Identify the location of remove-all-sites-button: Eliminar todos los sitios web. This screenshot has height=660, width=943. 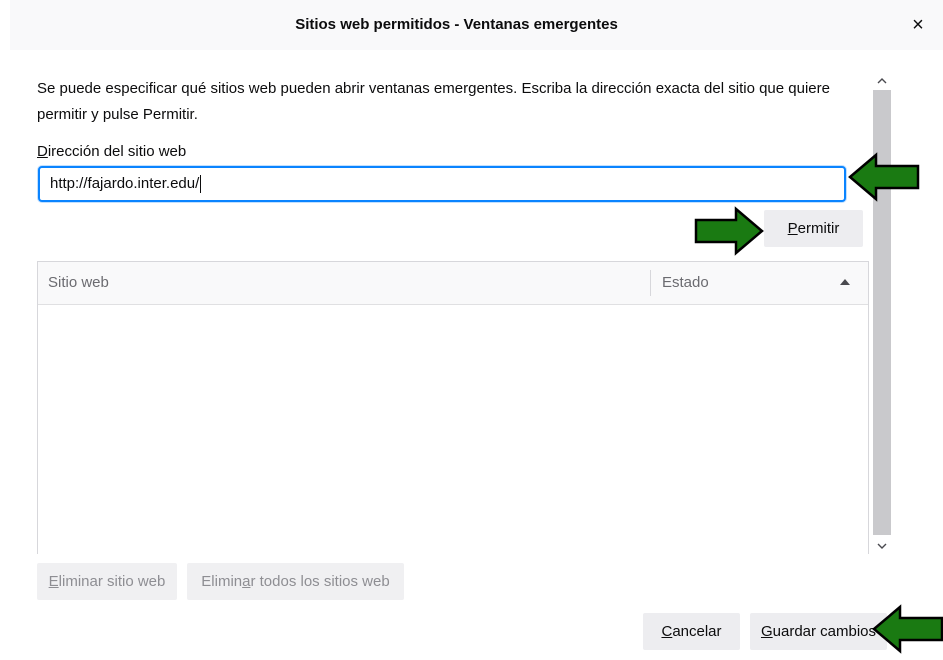
(295, 581).